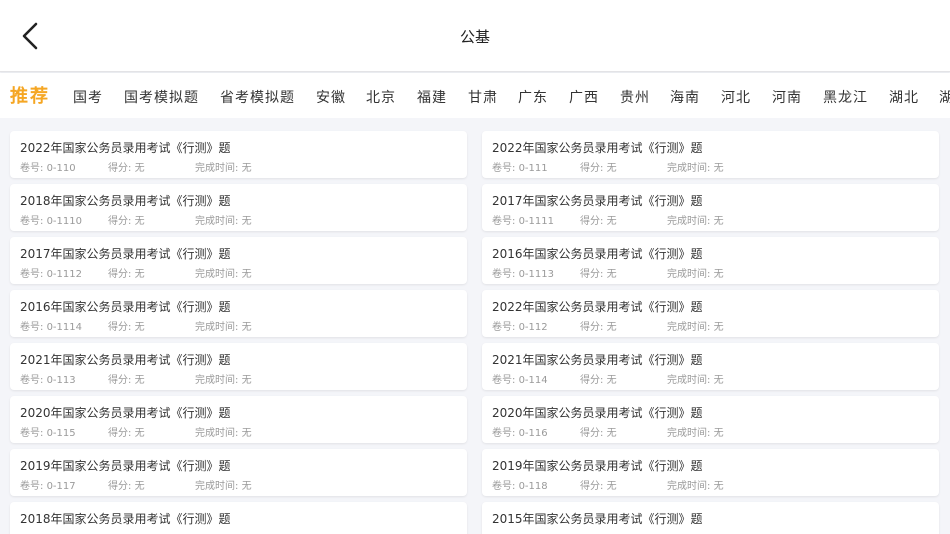  Describe the element at coordinates (381, 97) in the screenshot. I see `tab-5: 北京` at that location.